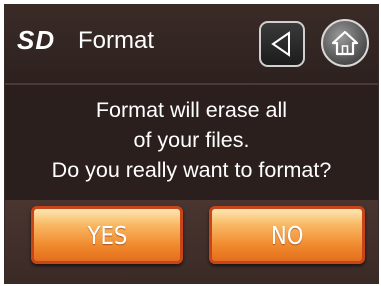  I want to click on message-line: of your files., so click(191, 140).